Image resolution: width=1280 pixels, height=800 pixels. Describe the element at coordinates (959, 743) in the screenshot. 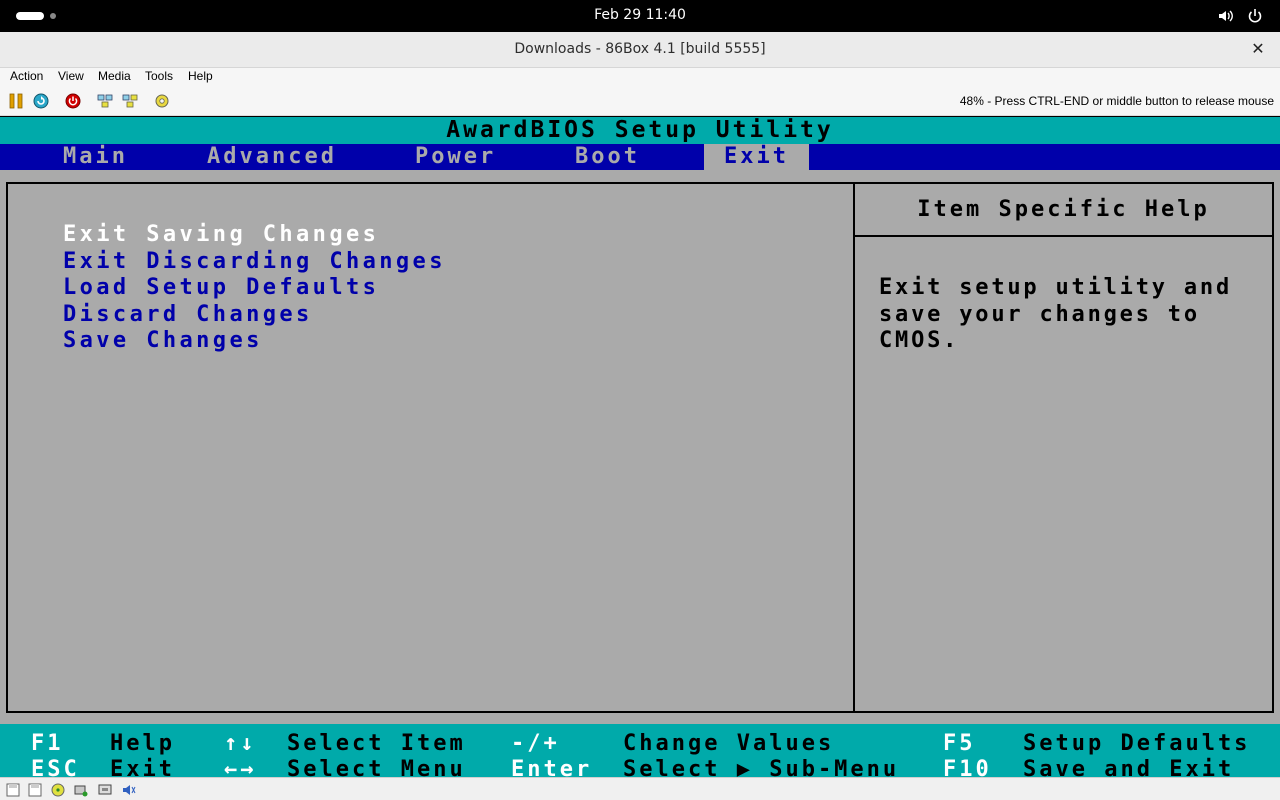

I see `key-f5: F5` at that location.